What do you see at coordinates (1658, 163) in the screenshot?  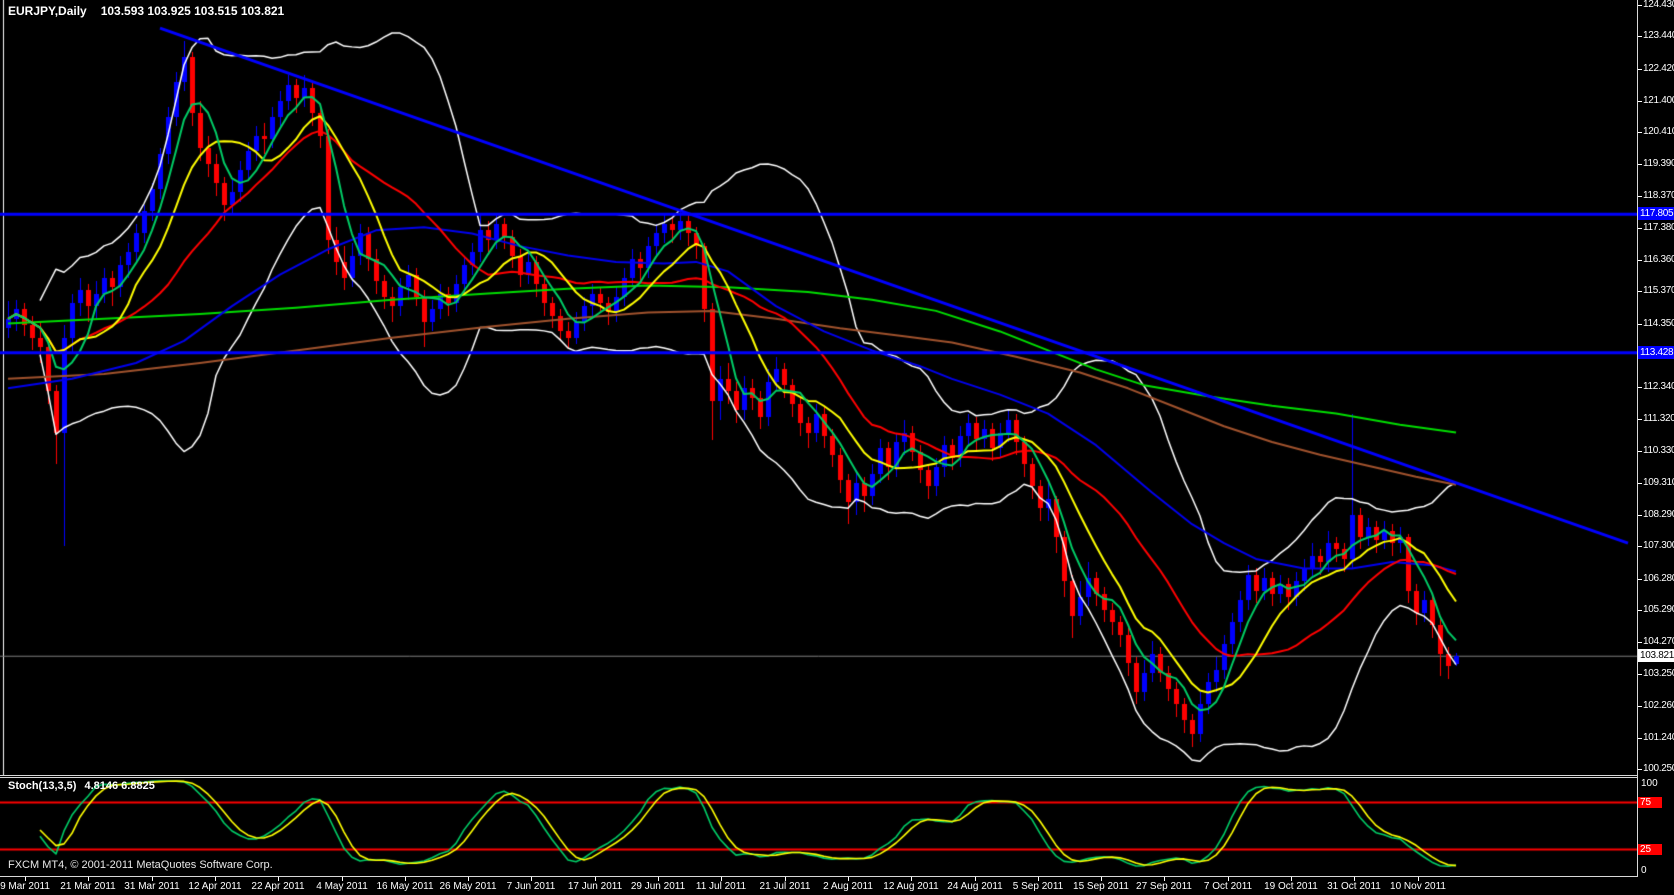 I see `price-axis-label: 119.390` at bounding box center [1658, 163].